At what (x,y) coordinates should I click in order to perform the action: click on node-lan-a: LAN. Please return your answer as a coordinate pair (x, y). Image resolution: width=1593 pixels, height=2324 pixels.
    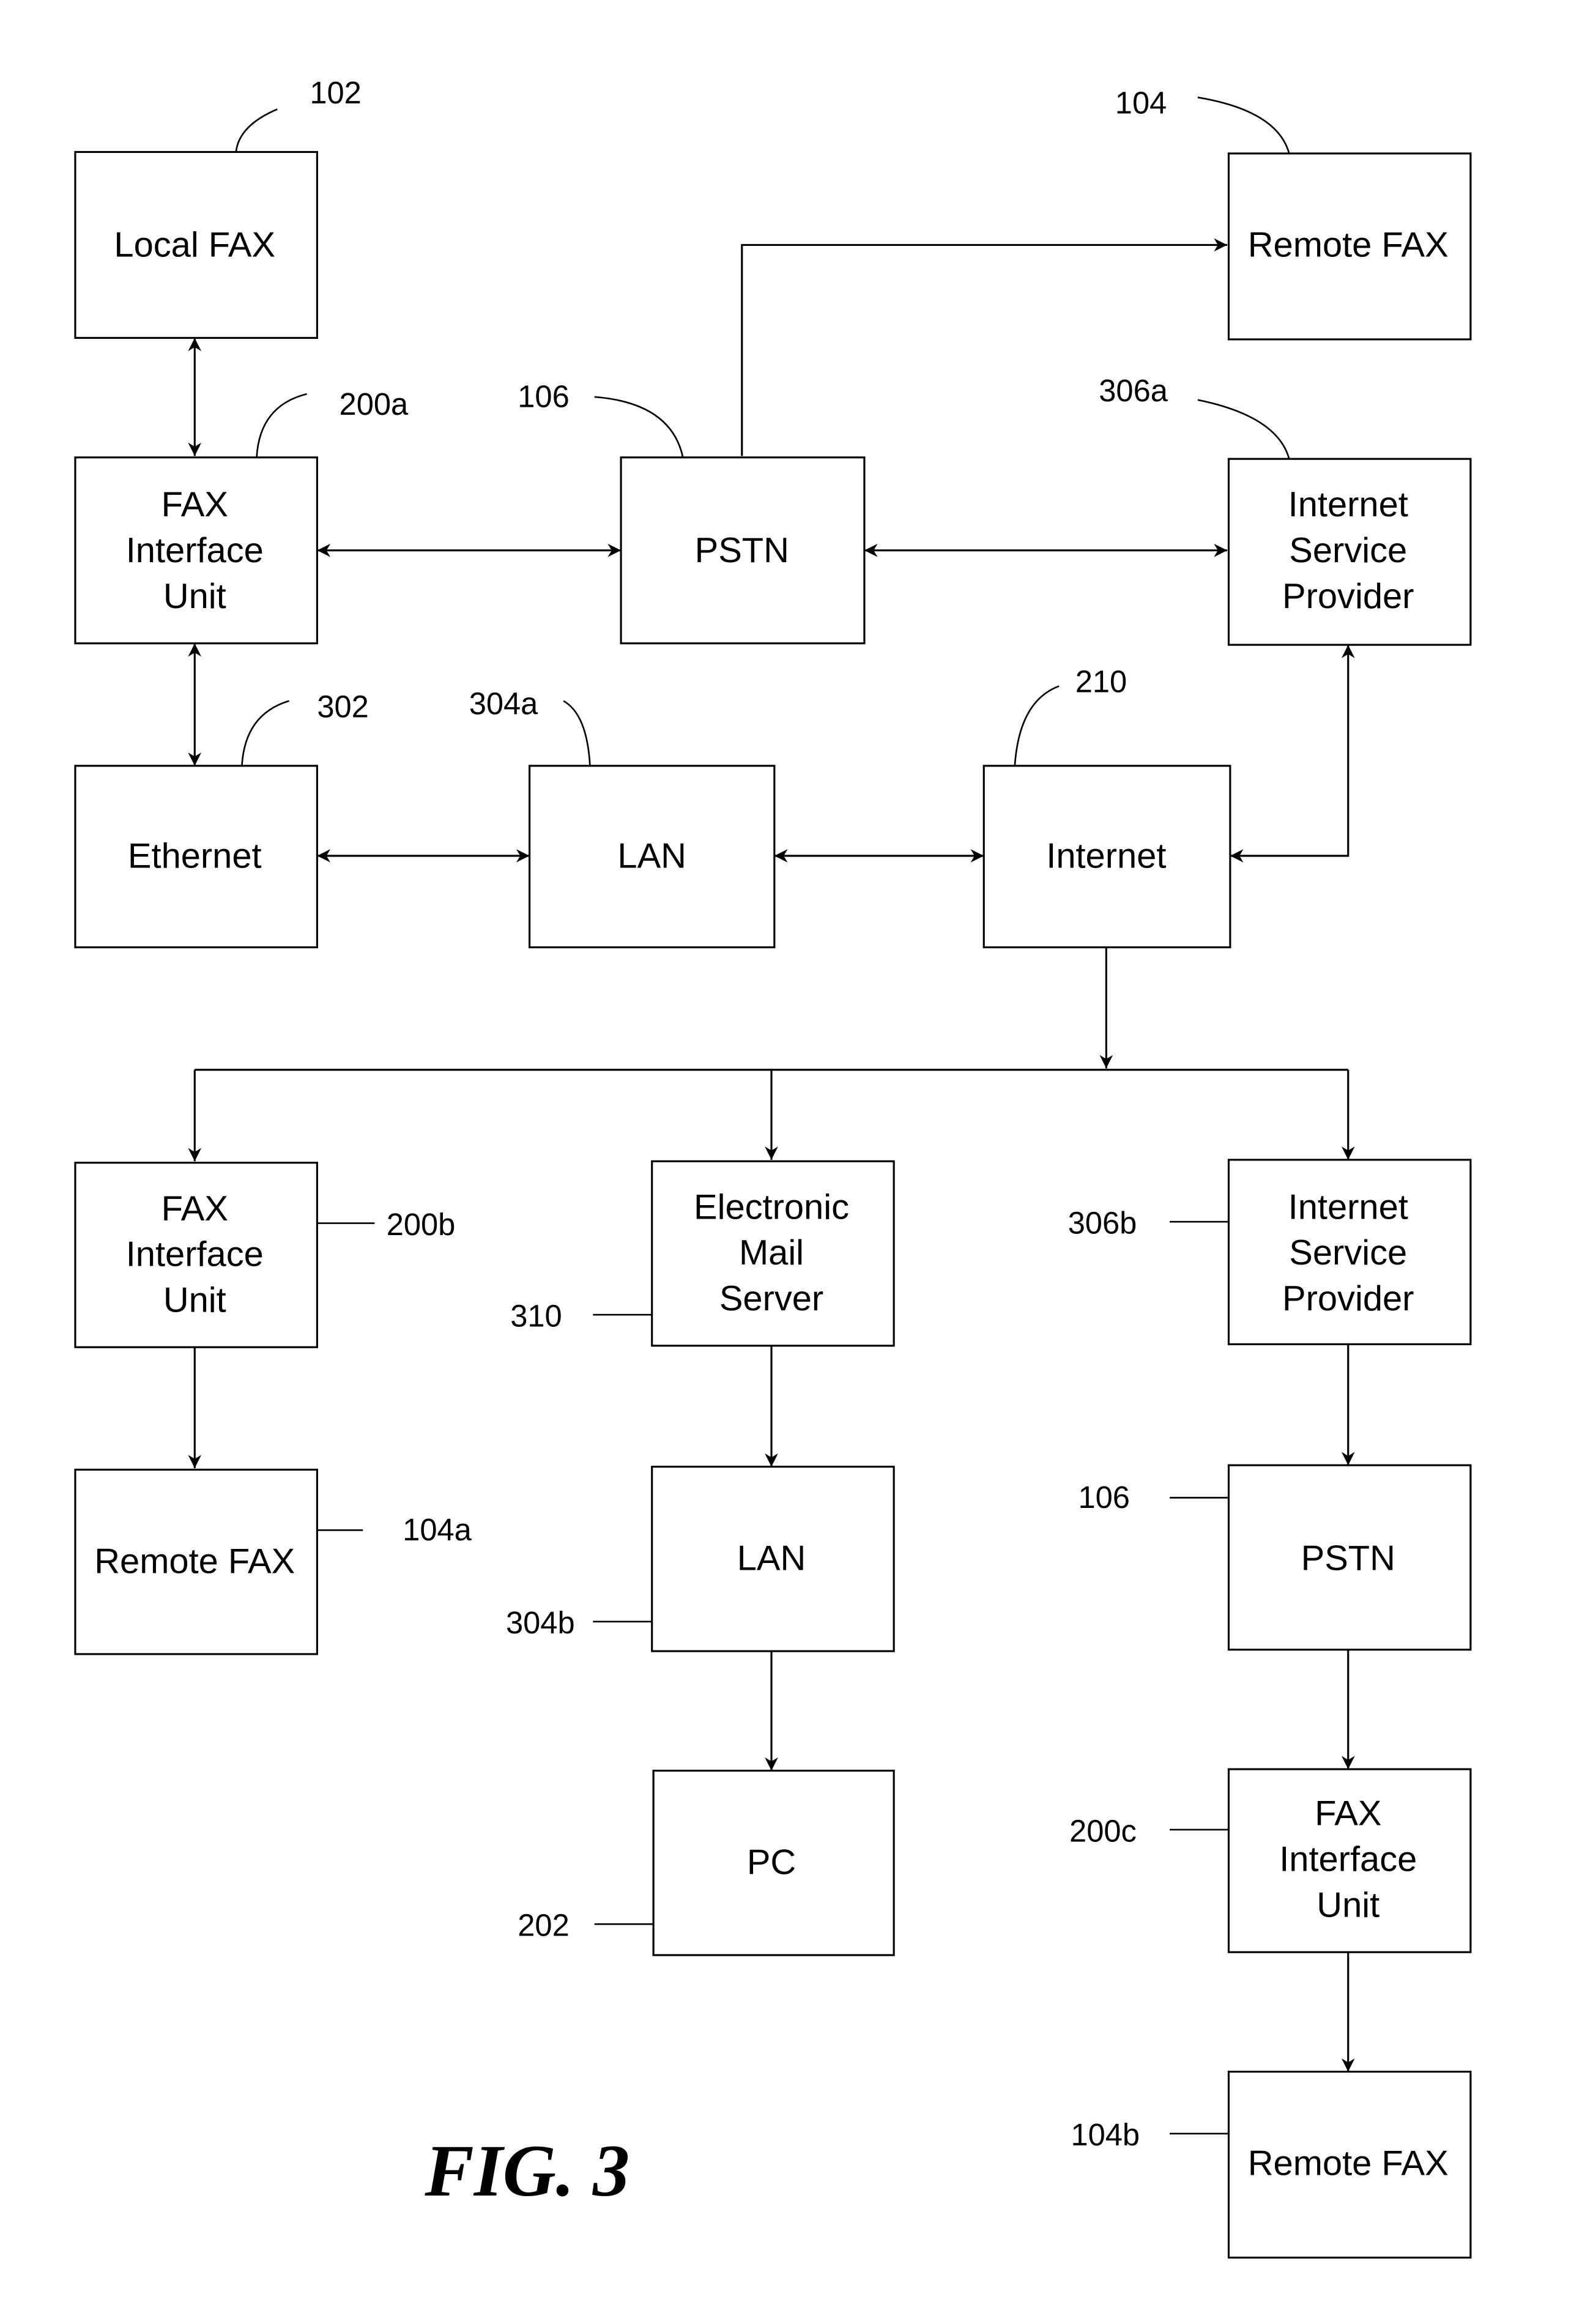
    Looking at the image, I should click on (652, 857).